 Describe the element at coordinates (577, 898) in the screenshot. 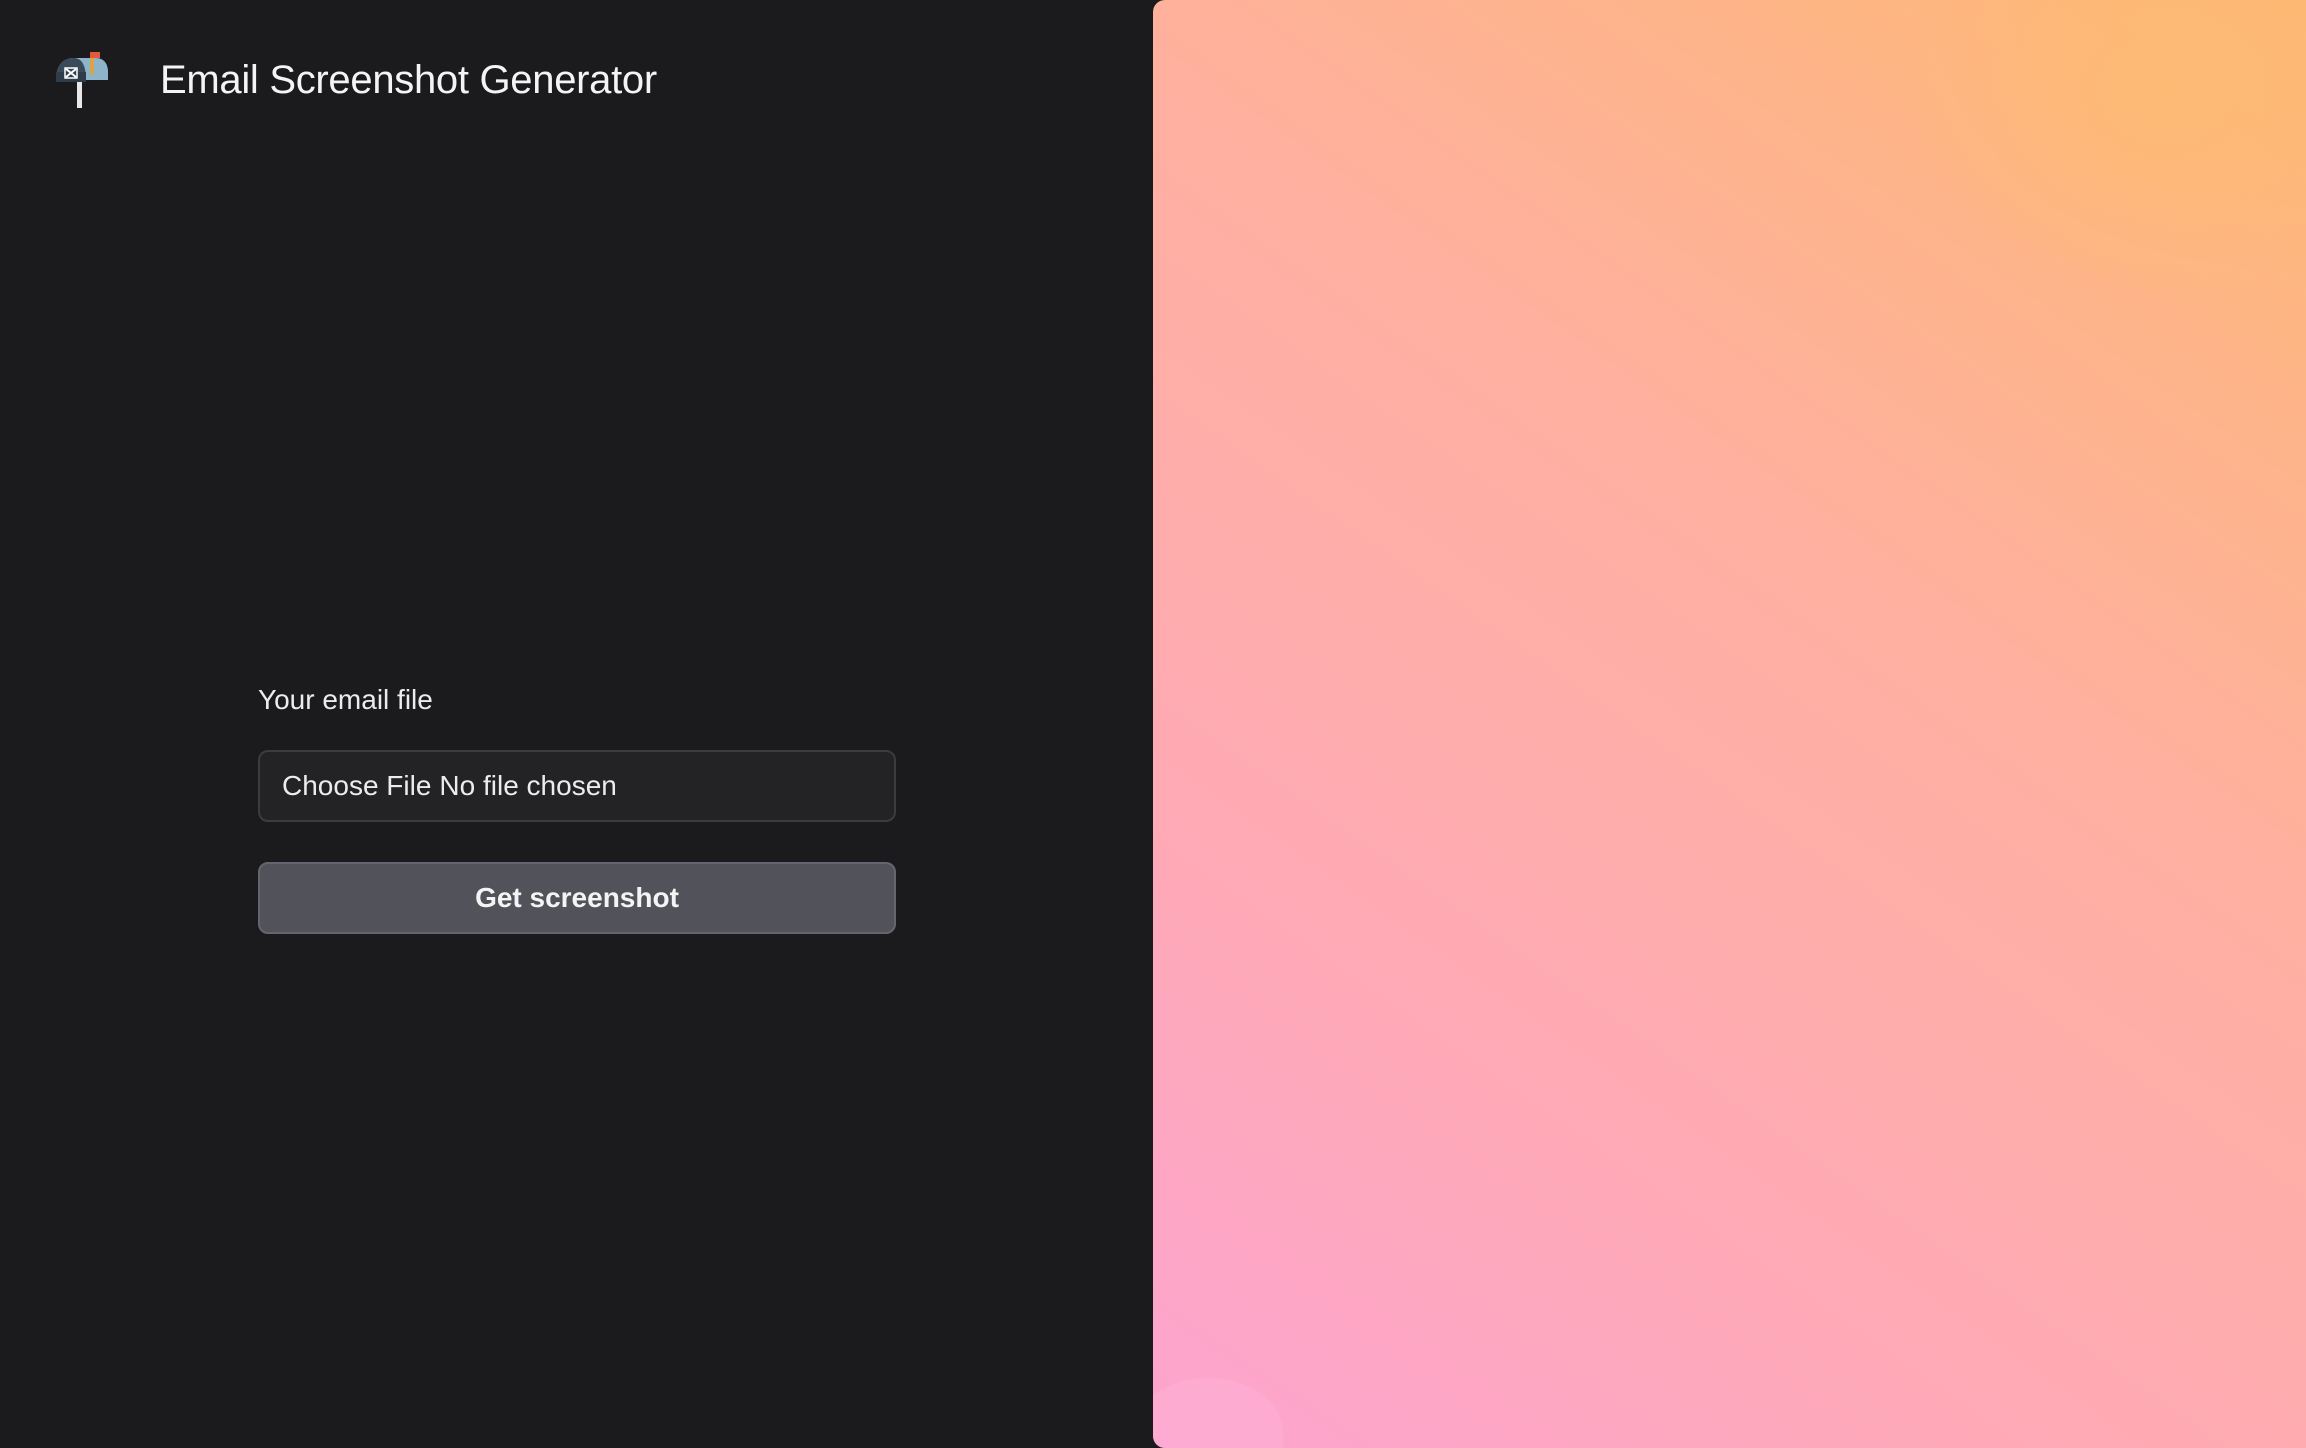

I see `get-screenshot-button: Get screenshot` at that location.